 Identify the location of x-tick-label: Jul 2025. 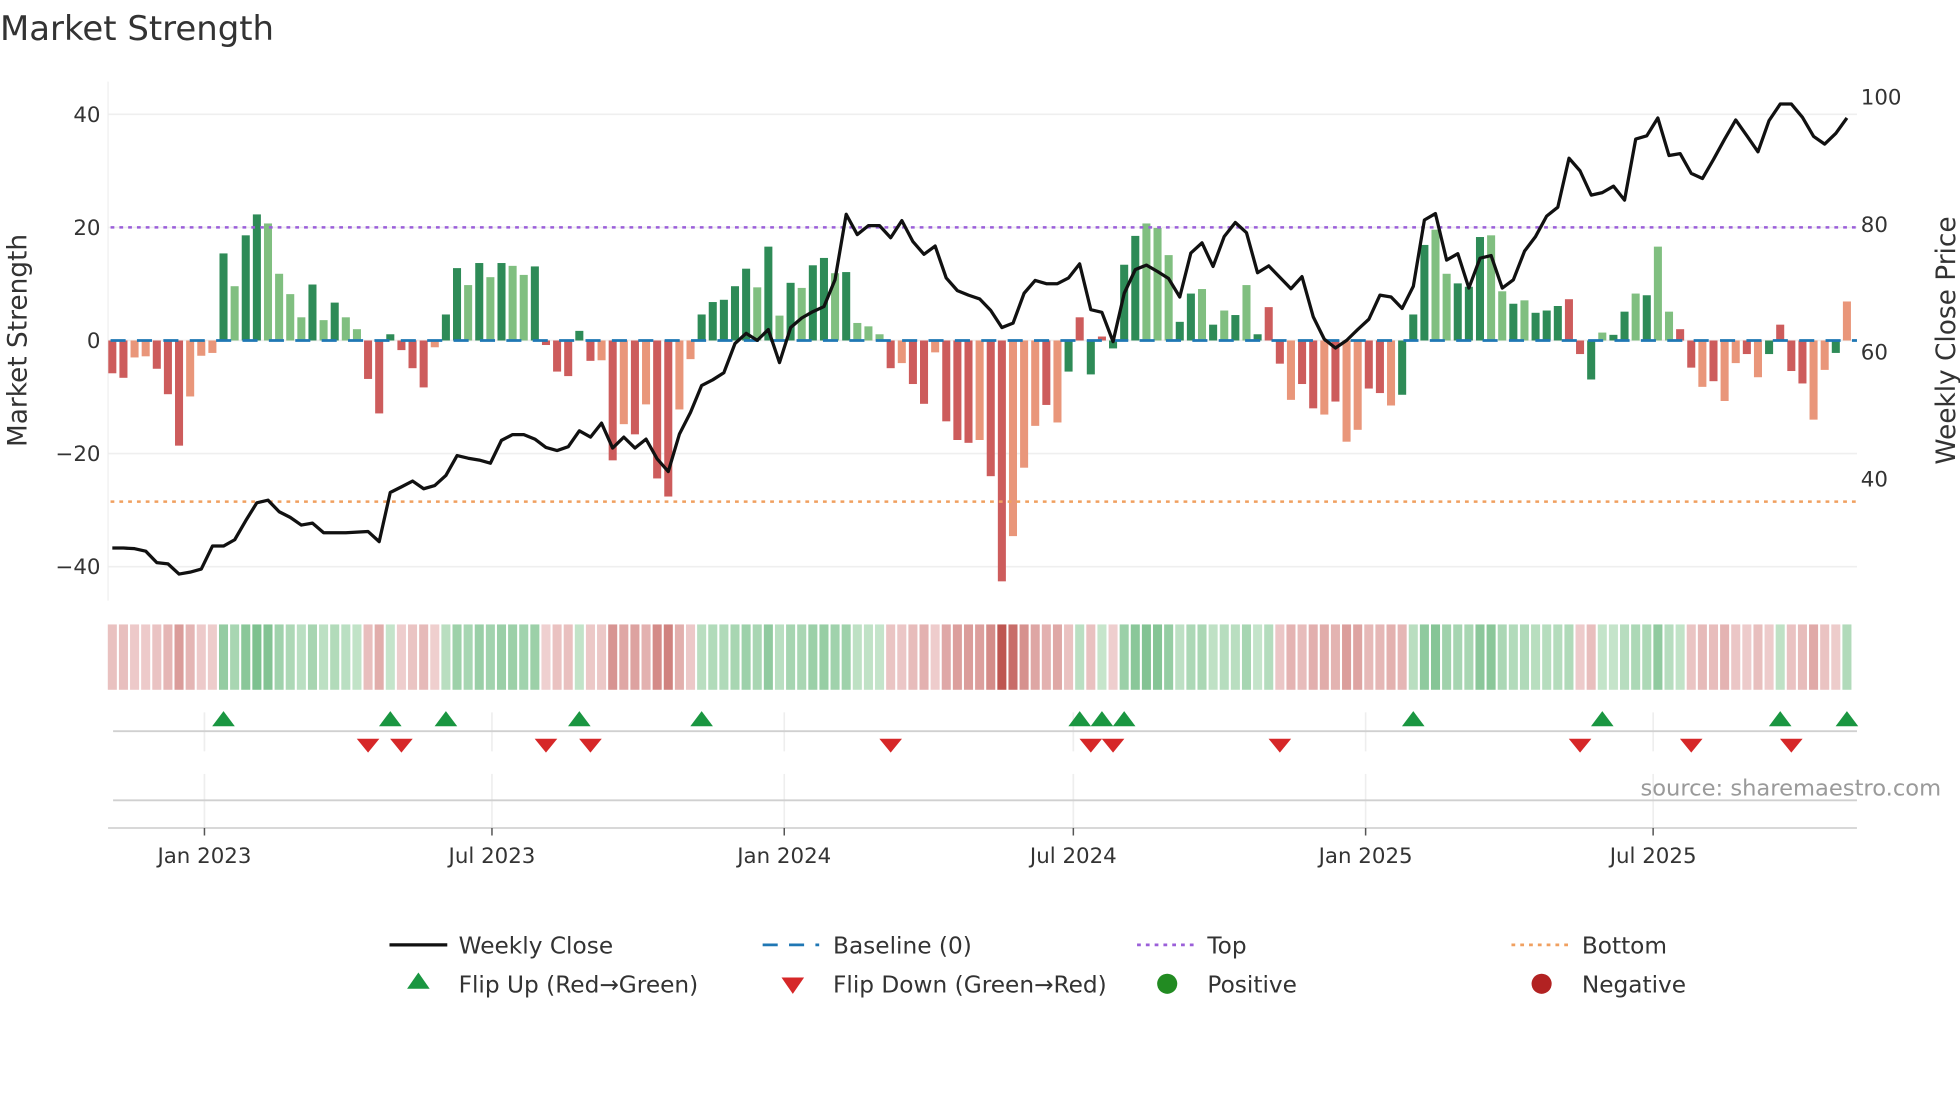
(1652, 856).